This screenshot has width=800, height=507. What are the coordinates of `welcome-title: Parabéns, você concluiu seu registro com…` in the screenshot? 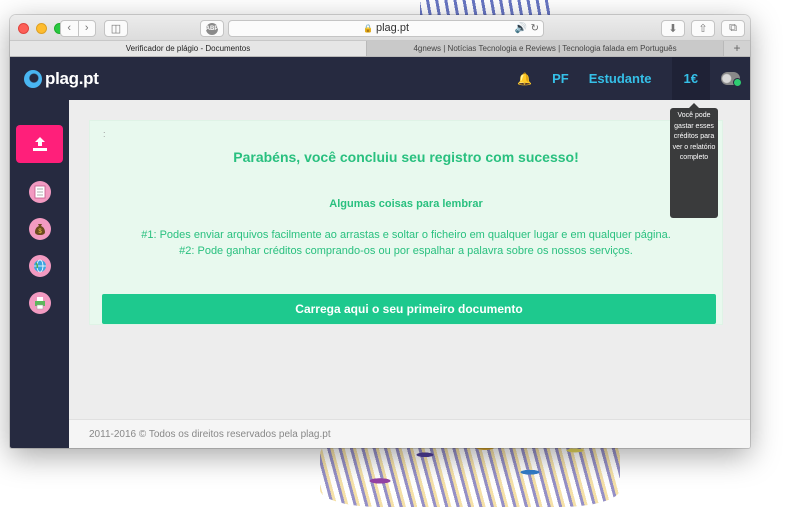 It's located at (406, 157).